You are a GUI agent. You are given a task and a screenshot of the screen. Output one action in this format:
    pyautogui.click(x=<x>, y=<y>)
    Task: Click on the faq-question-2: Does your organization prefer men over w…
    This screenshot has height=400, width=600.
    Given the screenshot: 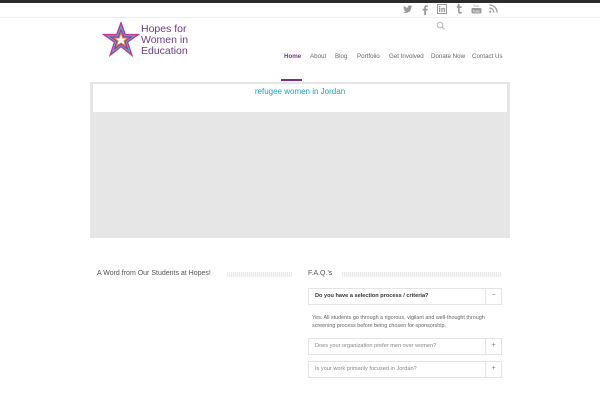 What is the action you would take?
    pyautogui.click(x=375, y=346)
    